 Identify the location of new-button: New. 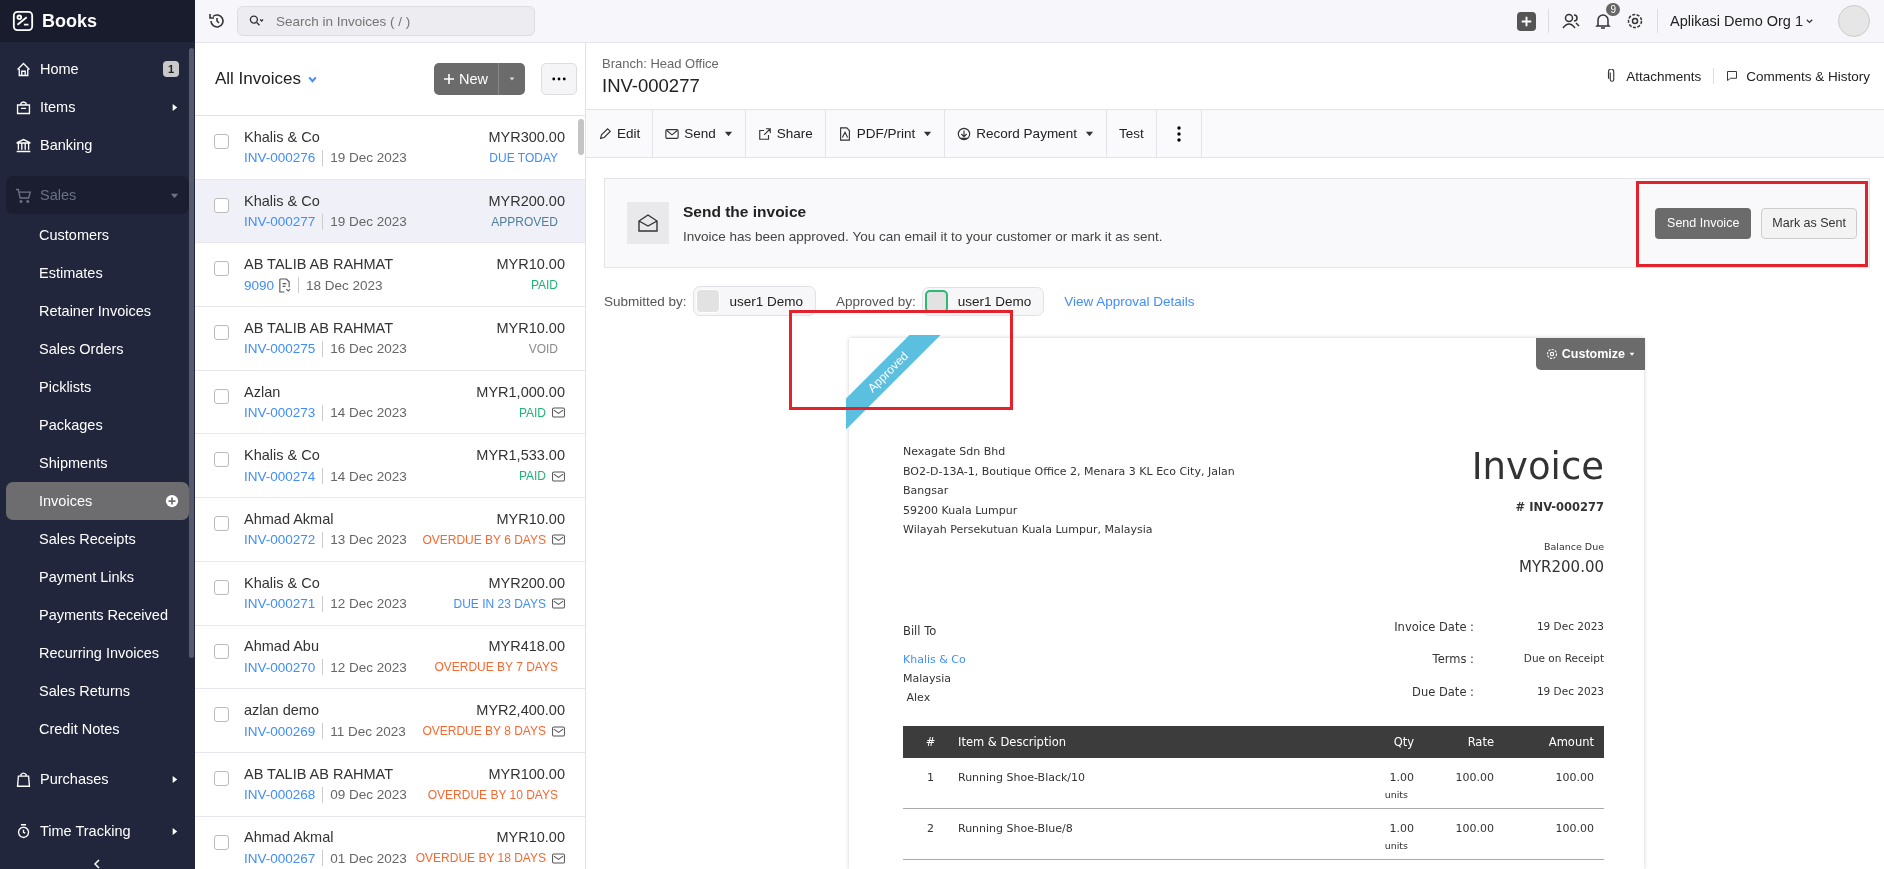
(466, 79).